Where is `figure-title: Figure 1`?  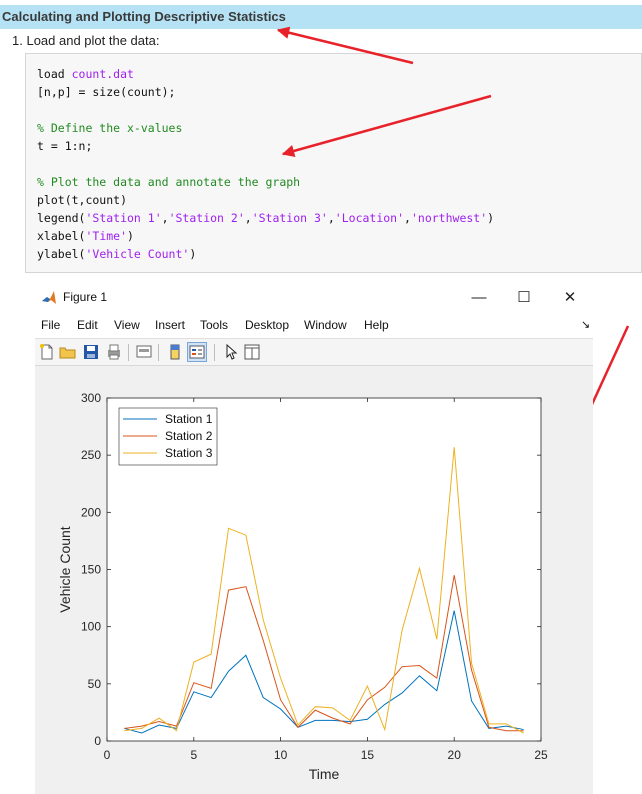 figure-title: Figure 1 is located at coordinates (85, 297).